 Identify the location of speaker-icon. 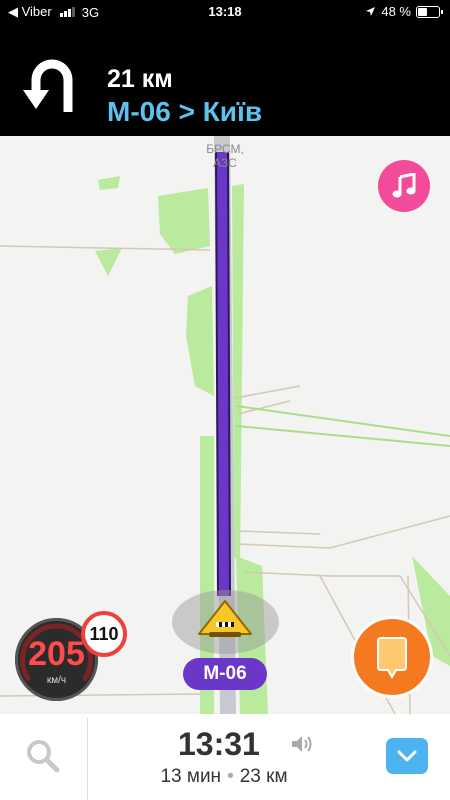
(302, 744).